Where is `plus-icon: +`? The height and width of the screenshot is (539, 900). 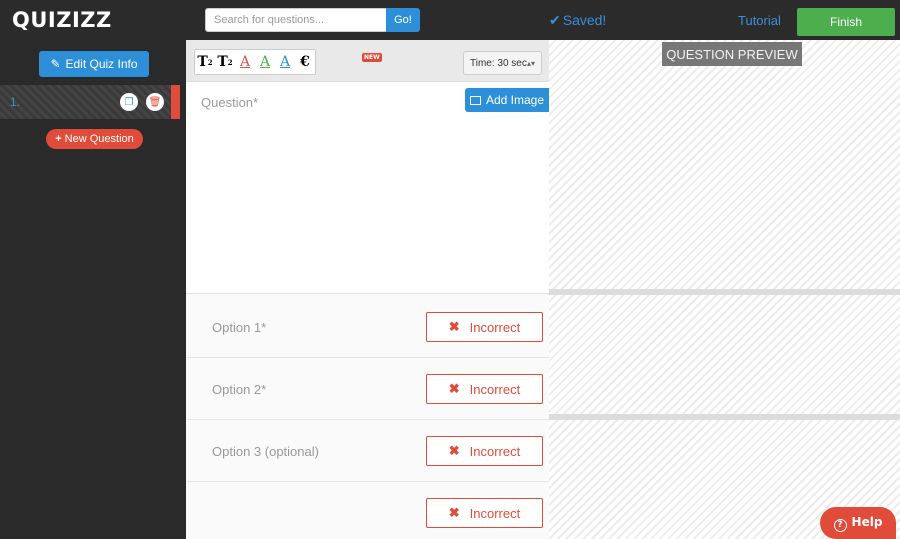 plus-icon: + is located at coordinates (58, 139).